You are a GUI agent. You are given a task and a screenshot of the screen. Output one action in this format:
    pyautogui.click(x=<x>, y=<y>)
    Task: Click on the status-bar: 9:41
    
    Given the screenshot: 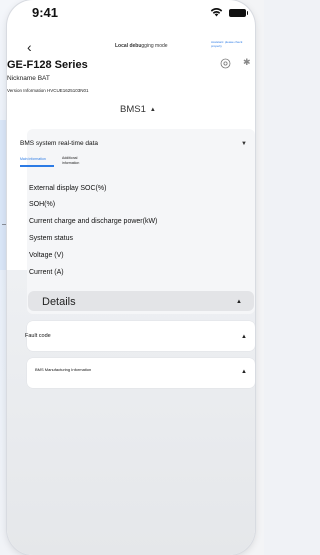 What is the action you would take?
    pyautogui.click(x=131, y=14)
    